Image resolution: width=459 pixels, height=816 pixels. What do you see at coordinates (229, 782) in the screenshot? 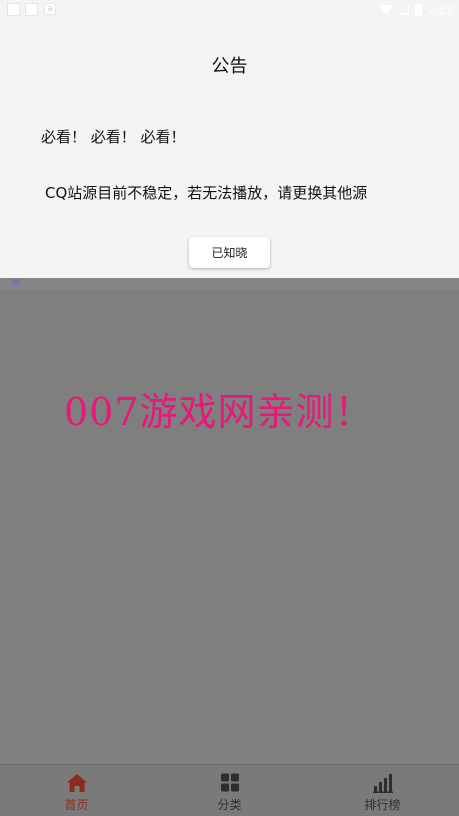
I see `grid-icon` at bounding box center [229, 782].